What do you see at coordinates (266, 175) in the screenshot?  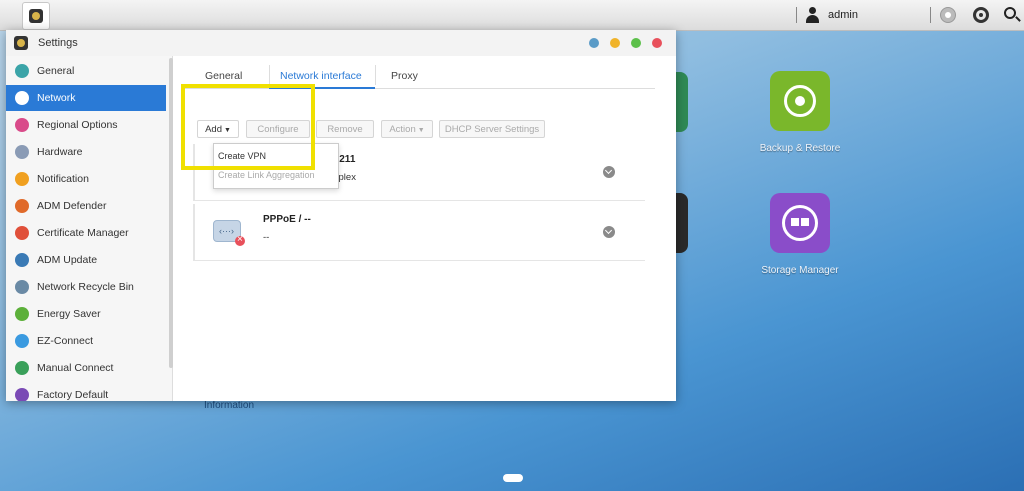 I see `menu-item-create-link-aggregation: Create Link Aggregation` at bounding box center [266, 175].